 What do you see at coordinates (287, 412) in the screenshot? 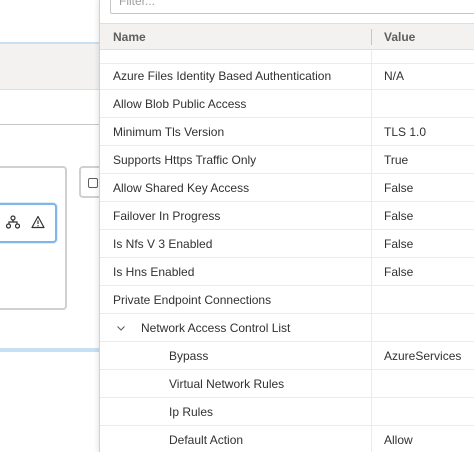
I see `property-row: Ip Rules` at bounding box center [287, 412].